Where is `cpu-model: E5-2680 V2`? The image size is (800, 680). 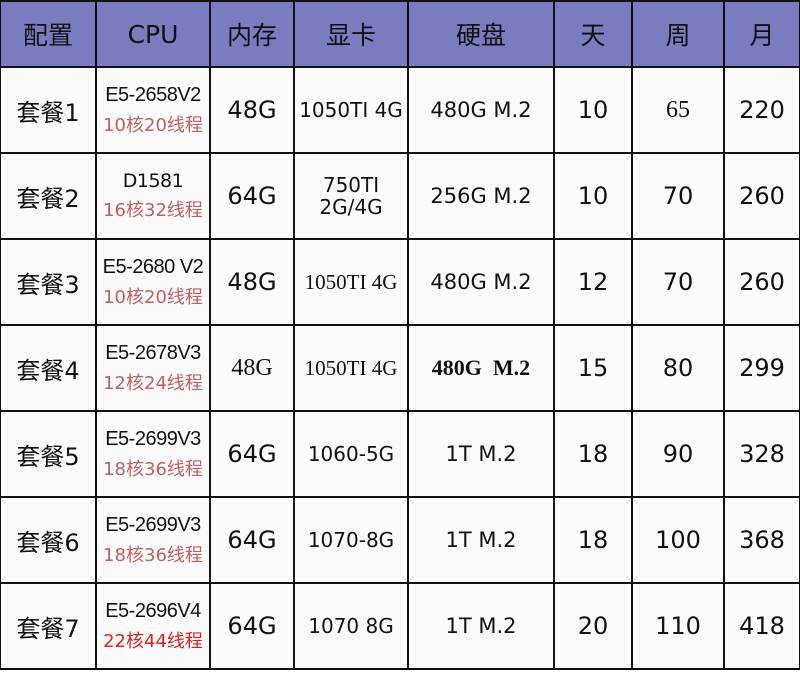
cpu-model: E5-2680 V2 is located at coordinates (153, 266).